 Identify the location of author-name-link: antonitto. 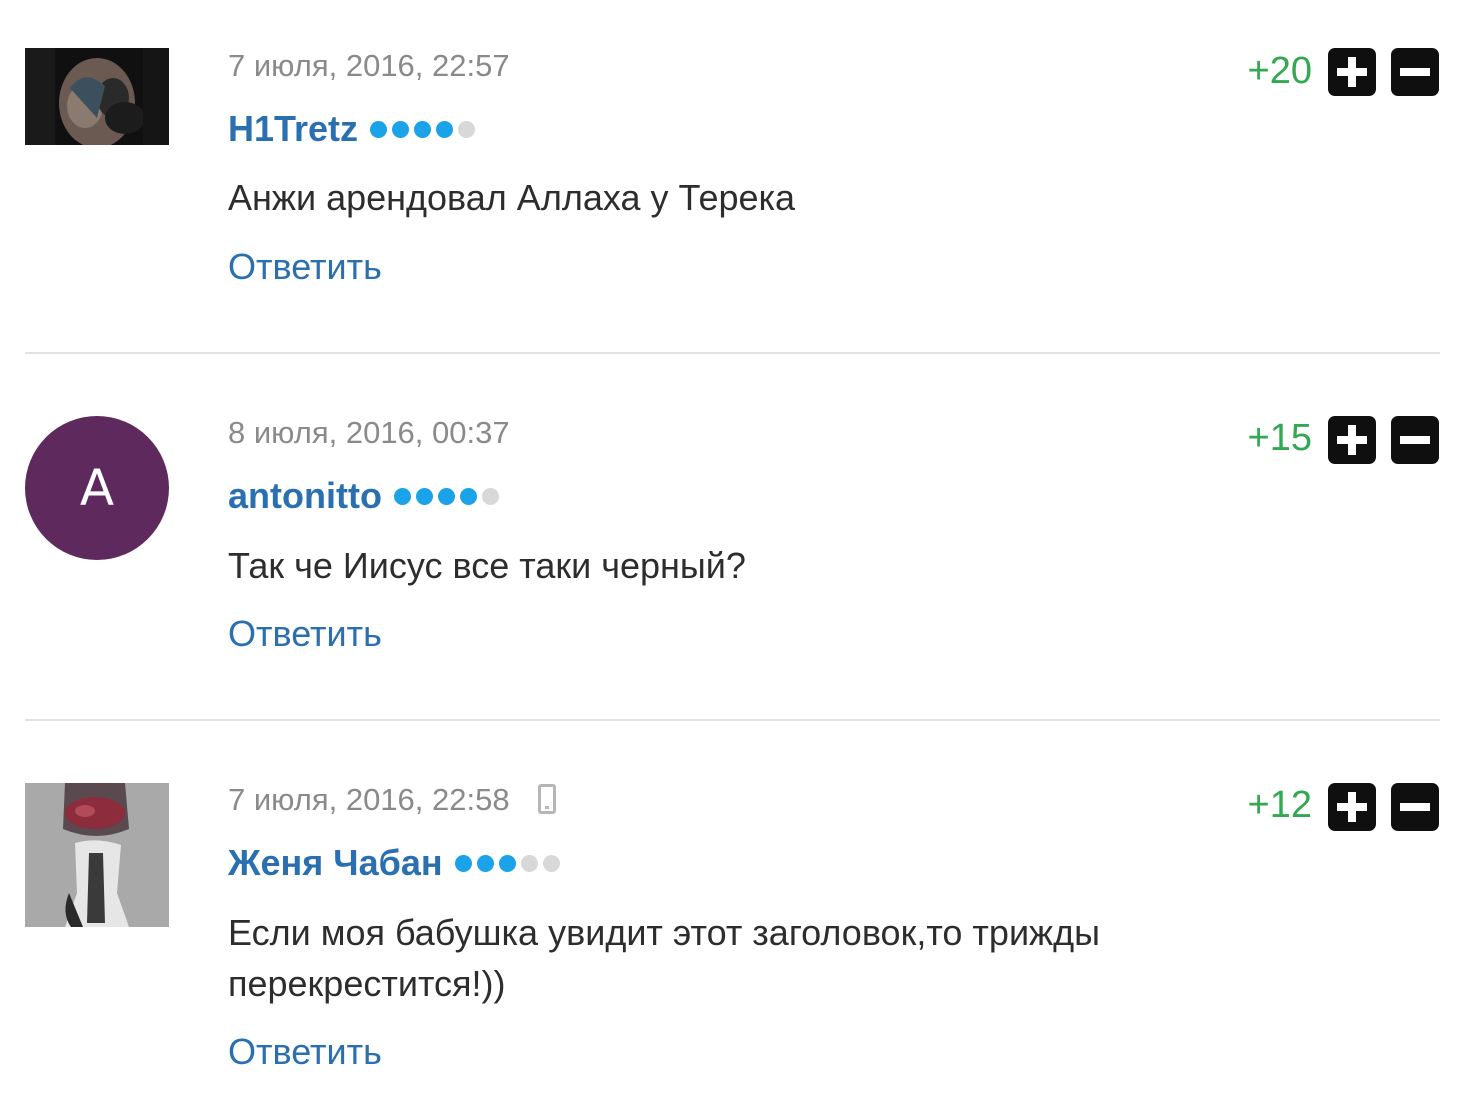
(305, 496).